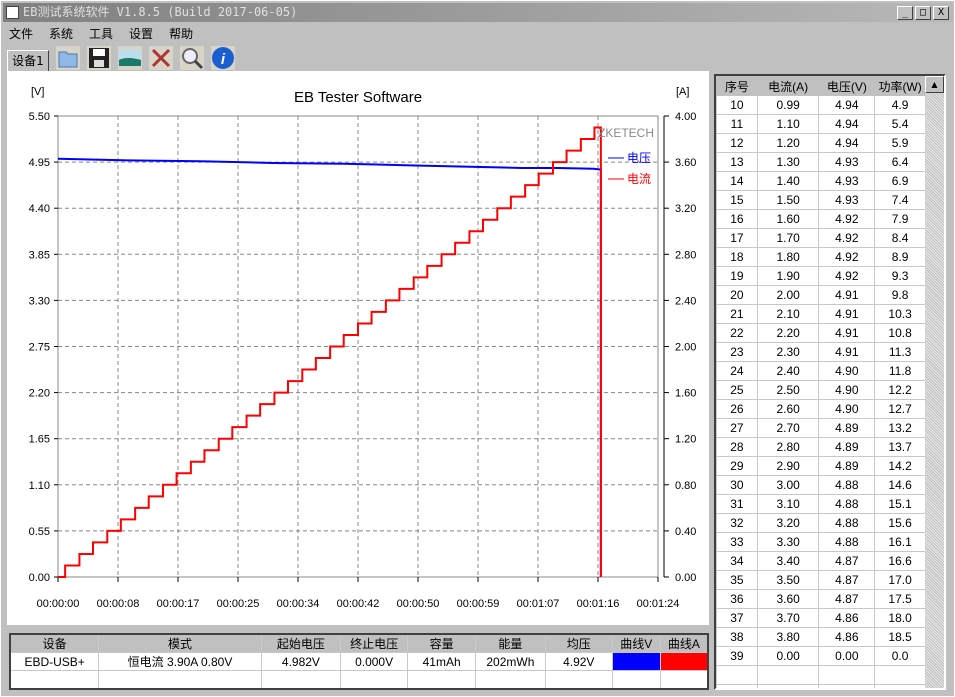 The width and height of the screenshot is (955, 697). I want to click on table-cell: 15.1, so click(900, 504).